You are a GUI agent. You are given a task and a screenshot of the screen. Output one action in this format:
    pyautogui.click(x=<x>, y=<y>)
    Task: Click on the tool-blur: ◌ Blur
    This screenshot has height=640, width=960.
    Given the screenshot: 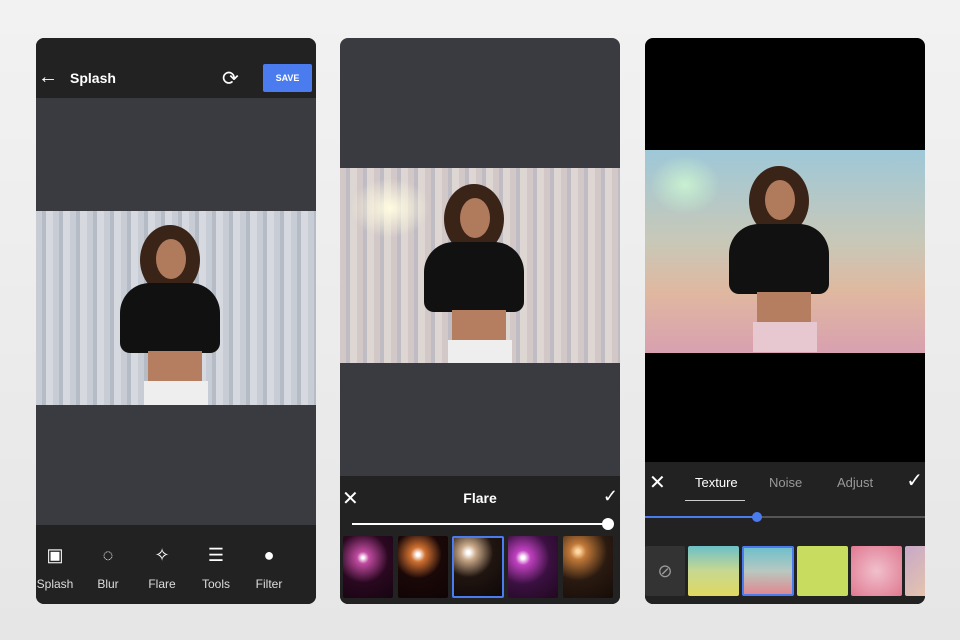 What is the action you would take?
    pyautogui.click(x=108, y=568)
    